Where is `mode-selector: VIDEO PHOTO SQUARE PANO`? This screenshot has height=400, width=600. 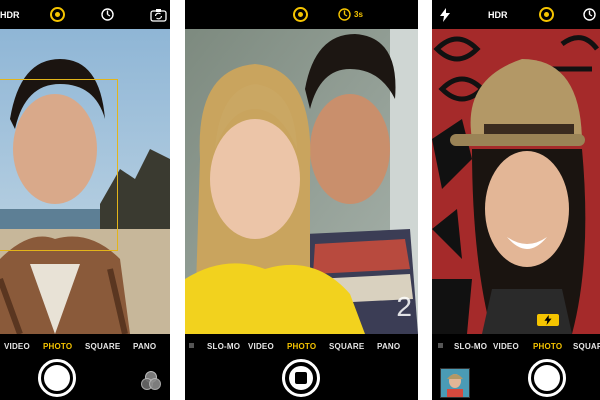
mode-selector: VIDEO PHOTO SQUARE PANO is located at coordinates (85, 347).